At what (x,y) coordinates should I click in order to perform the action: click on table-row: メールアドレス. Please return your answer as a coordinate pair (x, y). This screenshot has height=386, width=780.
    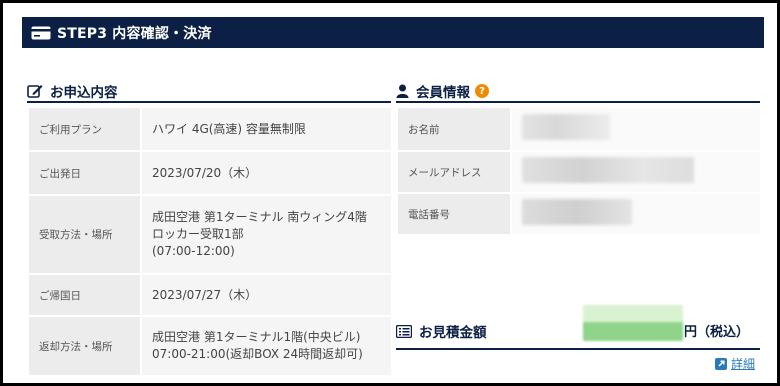
    Looking at the image, I should click on (579, 172).